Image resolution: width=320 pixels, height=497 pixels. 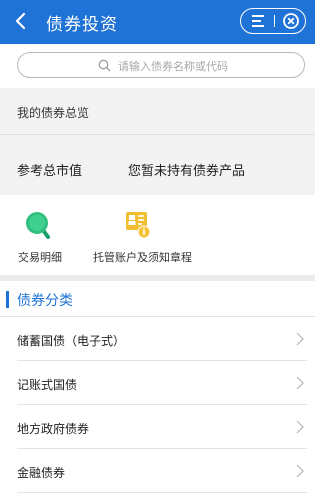 I want to click on mini-program-capsule, so click(x=273, y=21).